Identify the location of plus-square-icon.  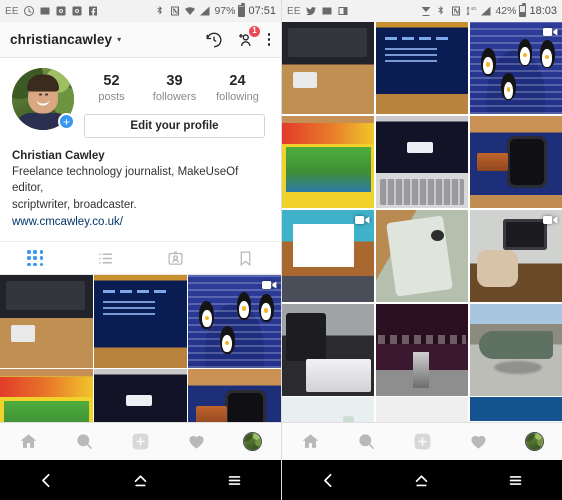
(422, 441).